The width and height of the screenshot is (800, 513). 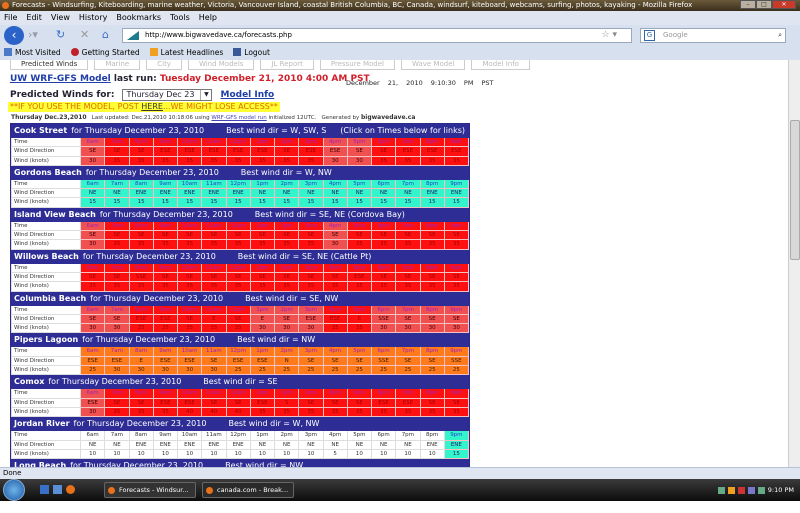 What do you see at coordinates (186, 53) in the screenshot?
I see `bookmark-latest-headlines: Latest Headlines` at bounding box center [186, 53].